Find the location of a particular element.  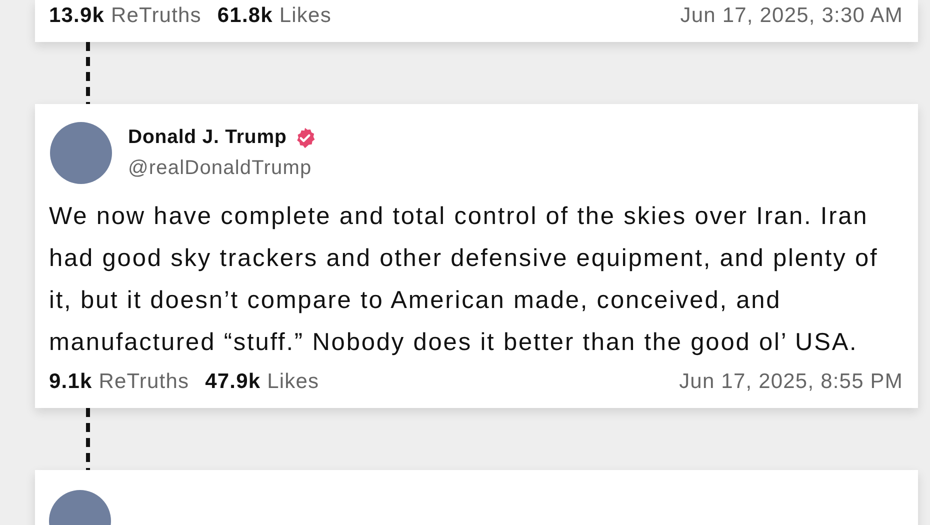

retruths-count: 13.9k ReTruths is located at coordinates (125, 16).